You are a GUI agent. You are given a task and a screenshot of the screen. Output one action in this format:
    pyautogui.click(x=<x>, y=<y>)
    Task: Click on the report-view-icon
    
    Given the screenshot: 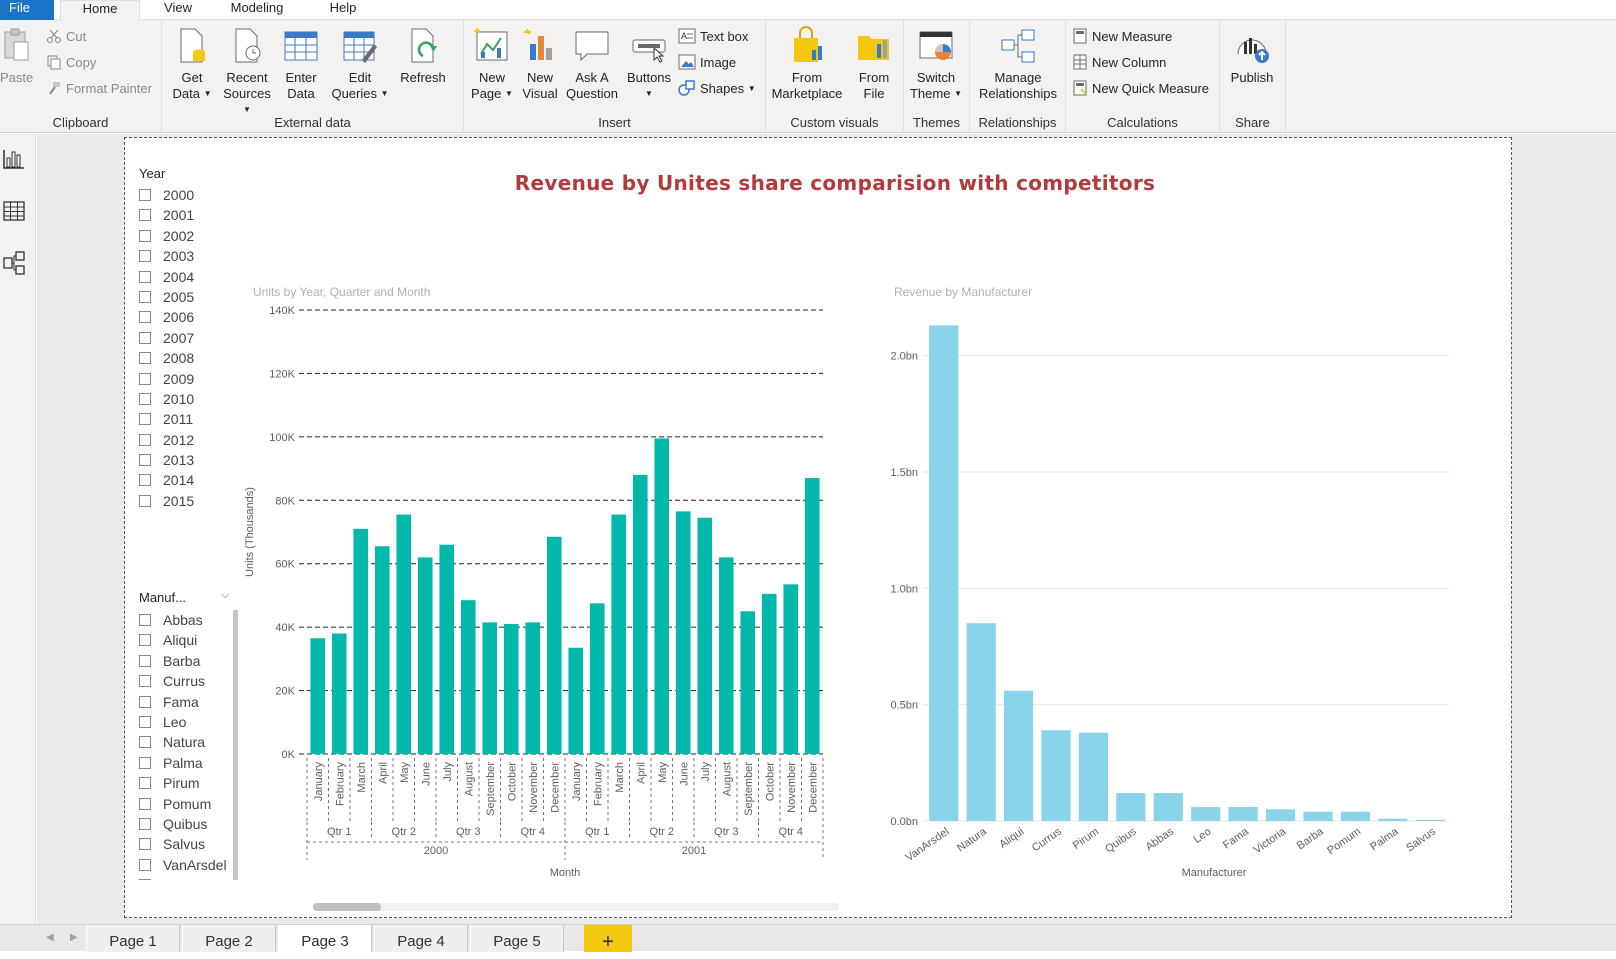 What is the action you would take?
    pyautogui.click(x=14, y=159)
    